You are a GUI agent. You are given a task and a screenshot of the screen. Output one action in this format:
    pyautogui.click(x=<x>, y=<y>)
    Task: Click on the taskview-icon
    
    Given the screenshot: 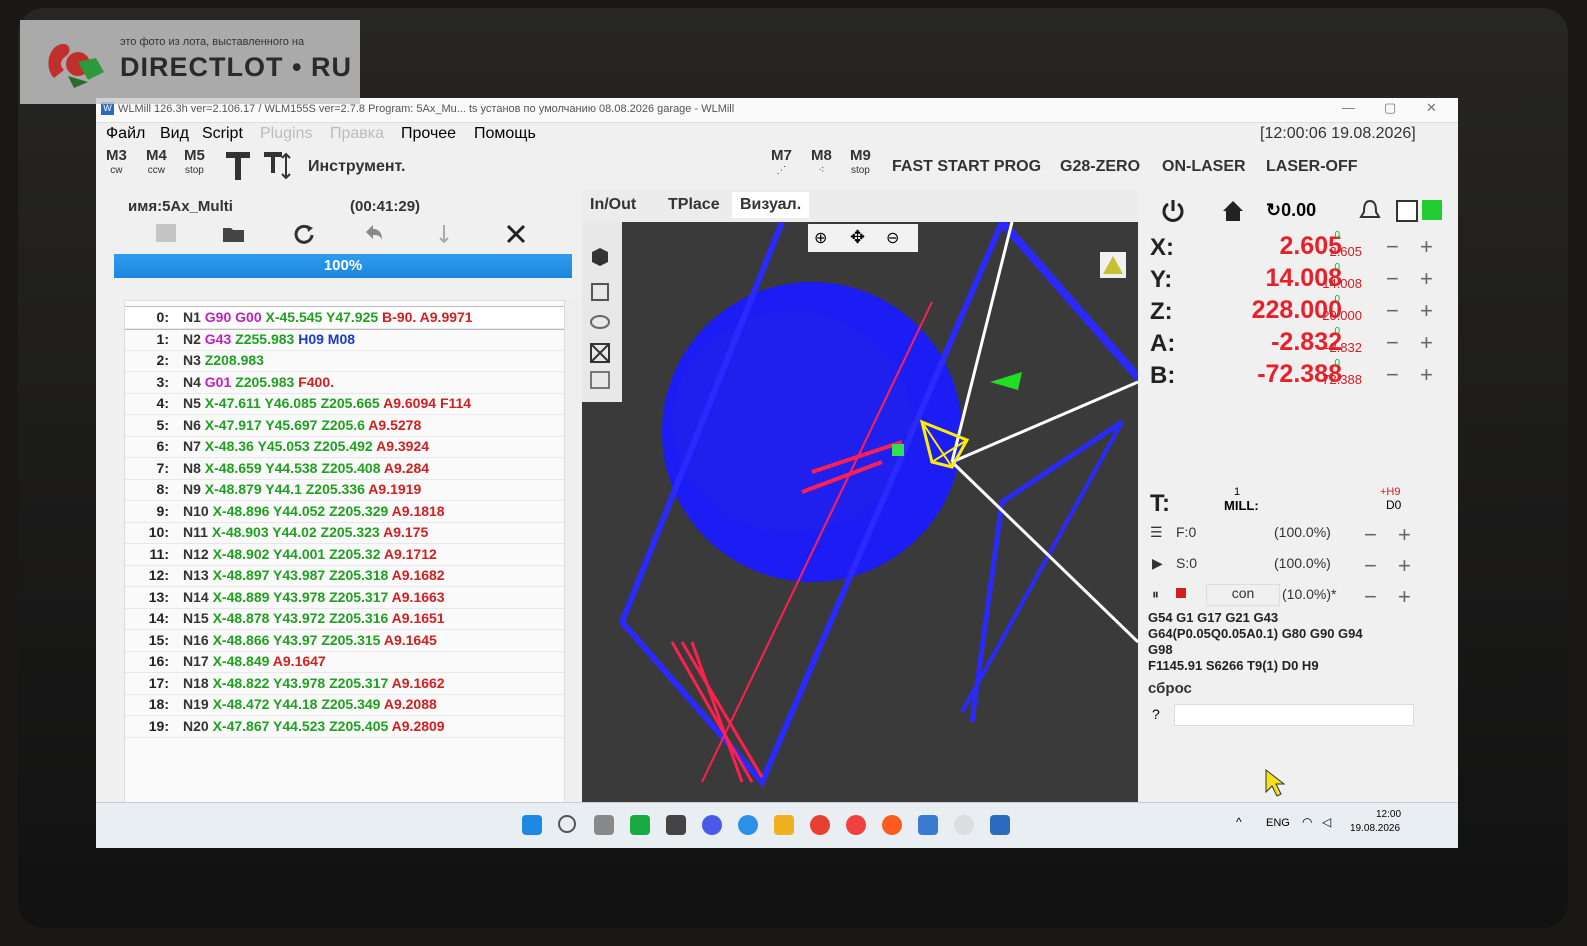 What is the action you would take?
    pyautogui.click(x=604, y=825)
    